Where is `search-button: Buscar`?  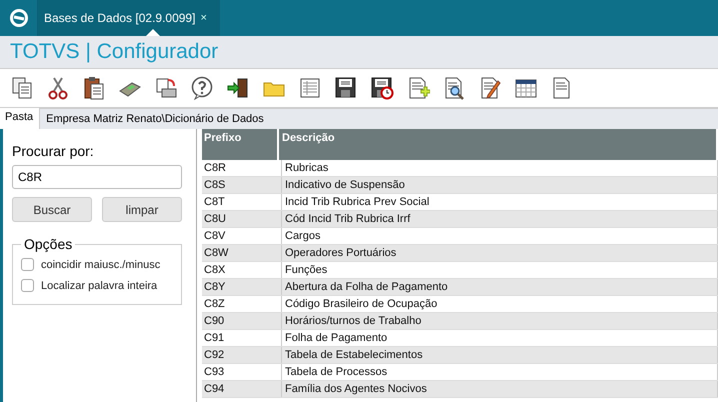 search-button: Buscar is located at coordinates (52, 209).